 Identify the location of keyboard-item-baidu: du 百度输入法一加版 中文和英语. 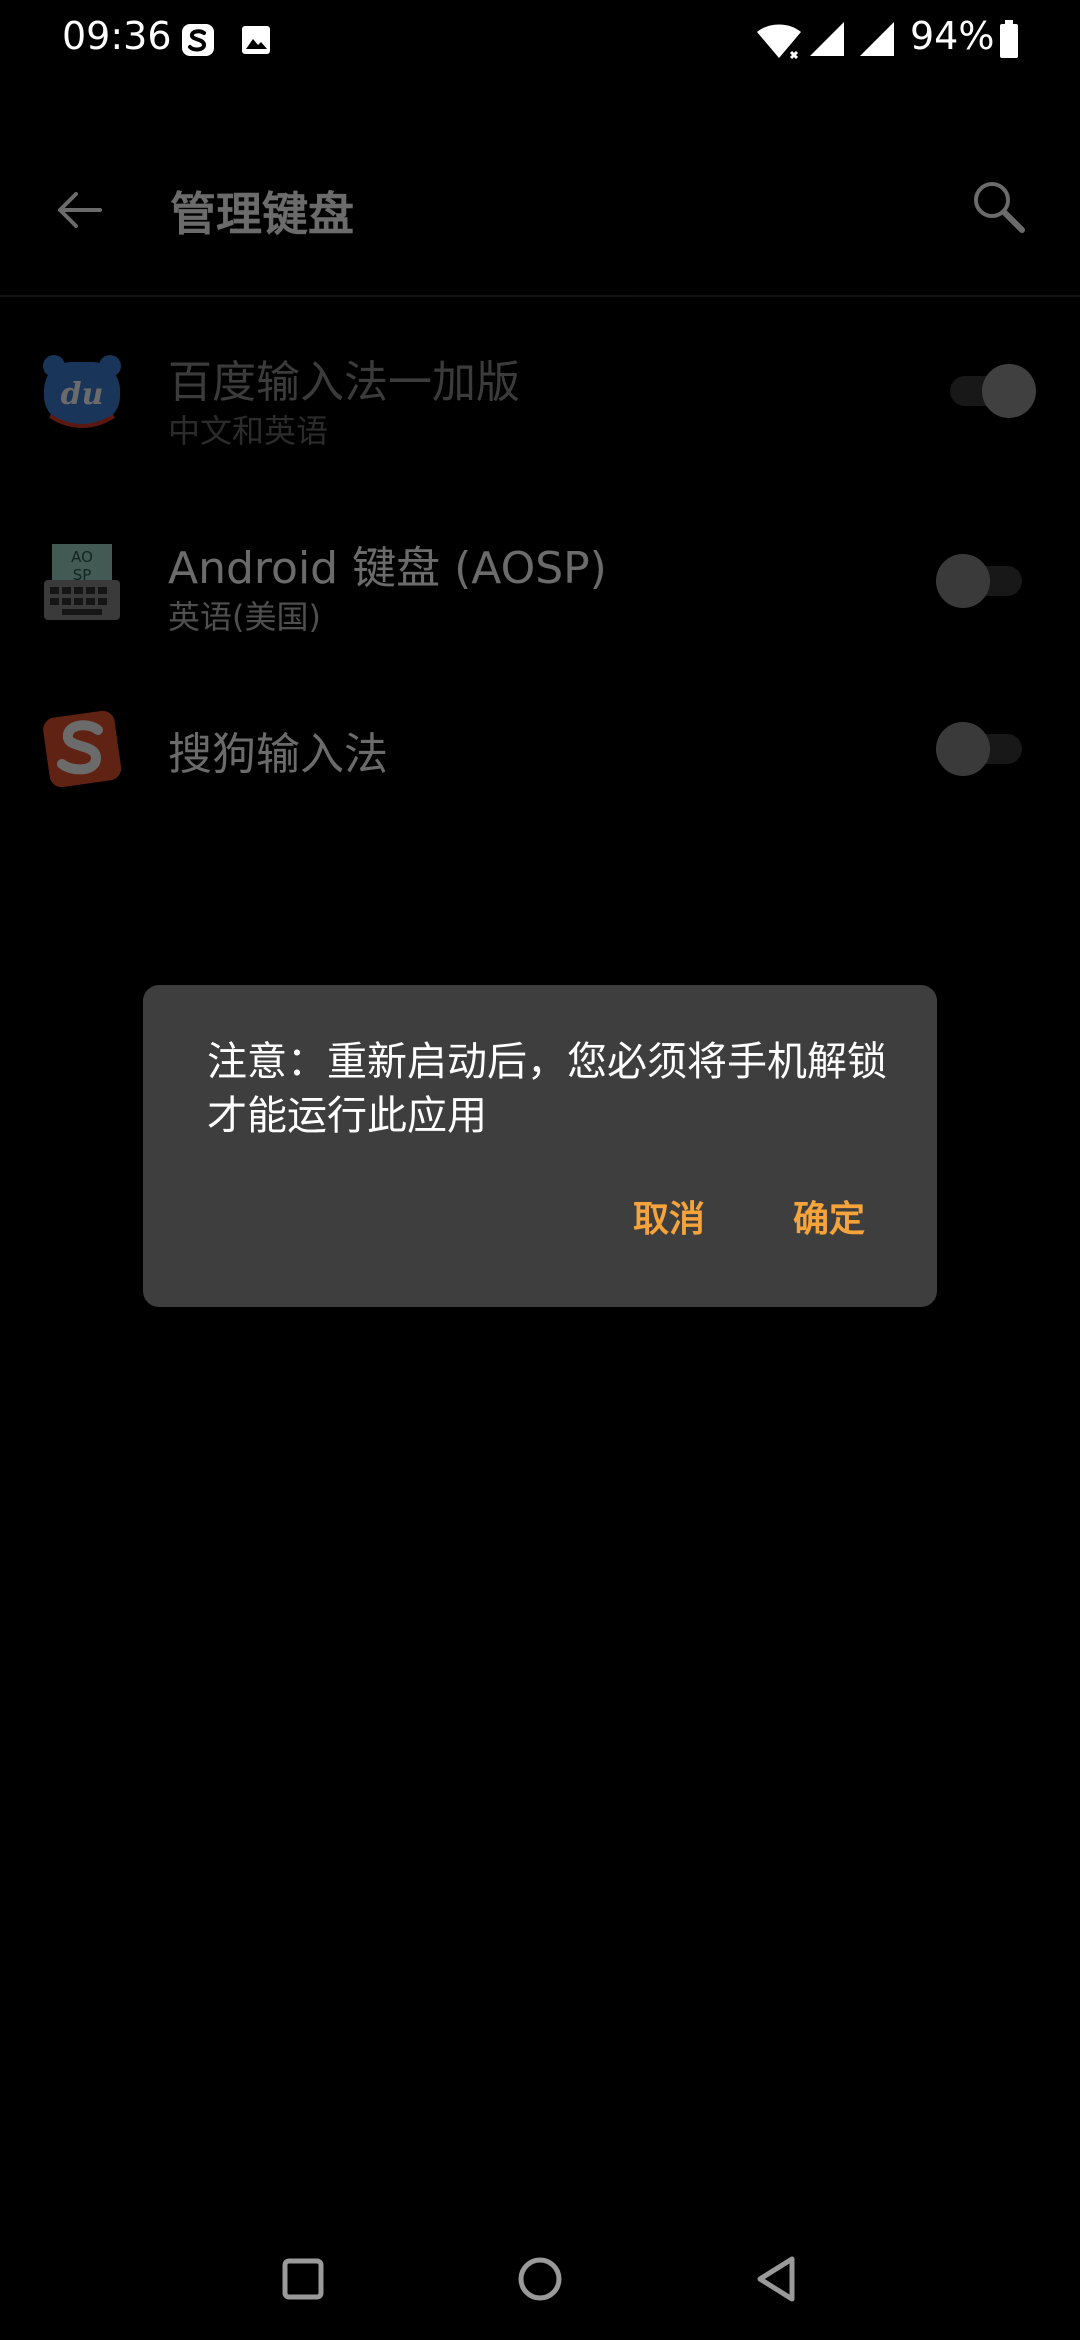
(540, 390).